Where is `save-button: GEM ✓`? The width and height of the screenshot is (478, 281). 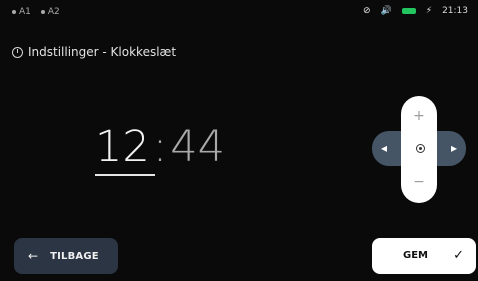 save-button: GEM ✓ is located at coordinates (424, 256).